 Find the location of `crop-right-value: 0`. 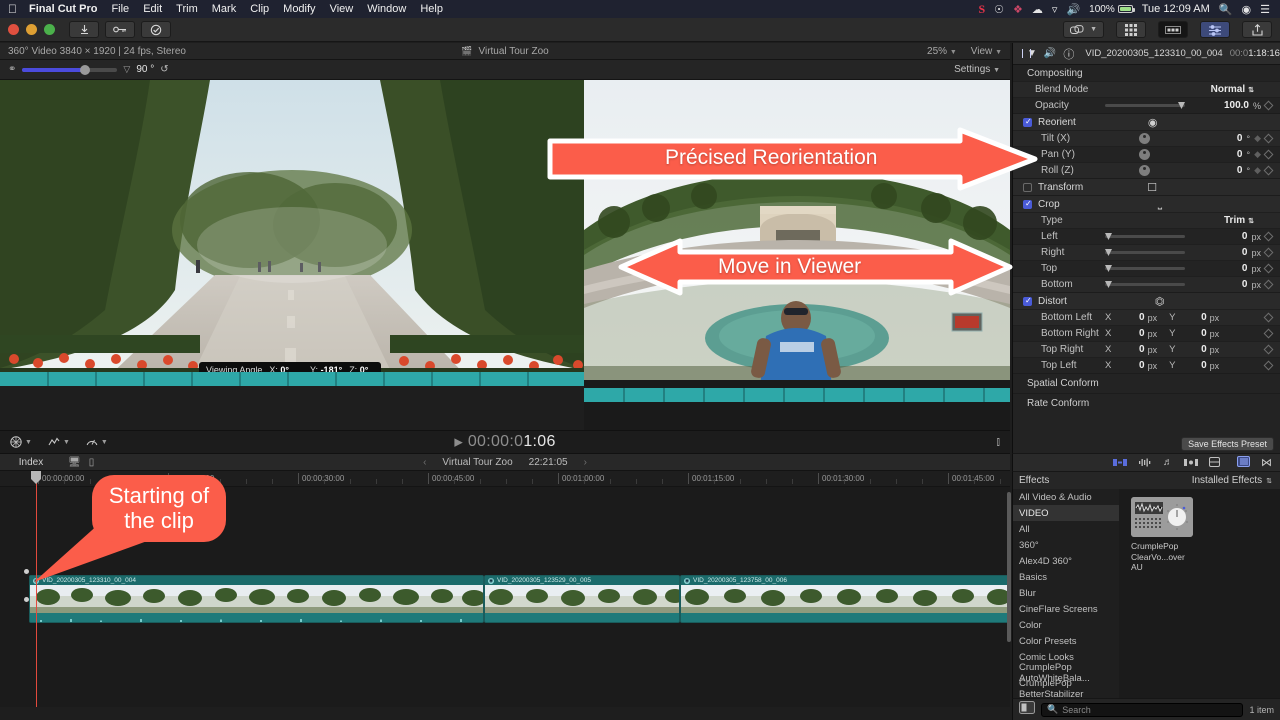

crop-right-value: 0 is located at coordinates (1245, 252).